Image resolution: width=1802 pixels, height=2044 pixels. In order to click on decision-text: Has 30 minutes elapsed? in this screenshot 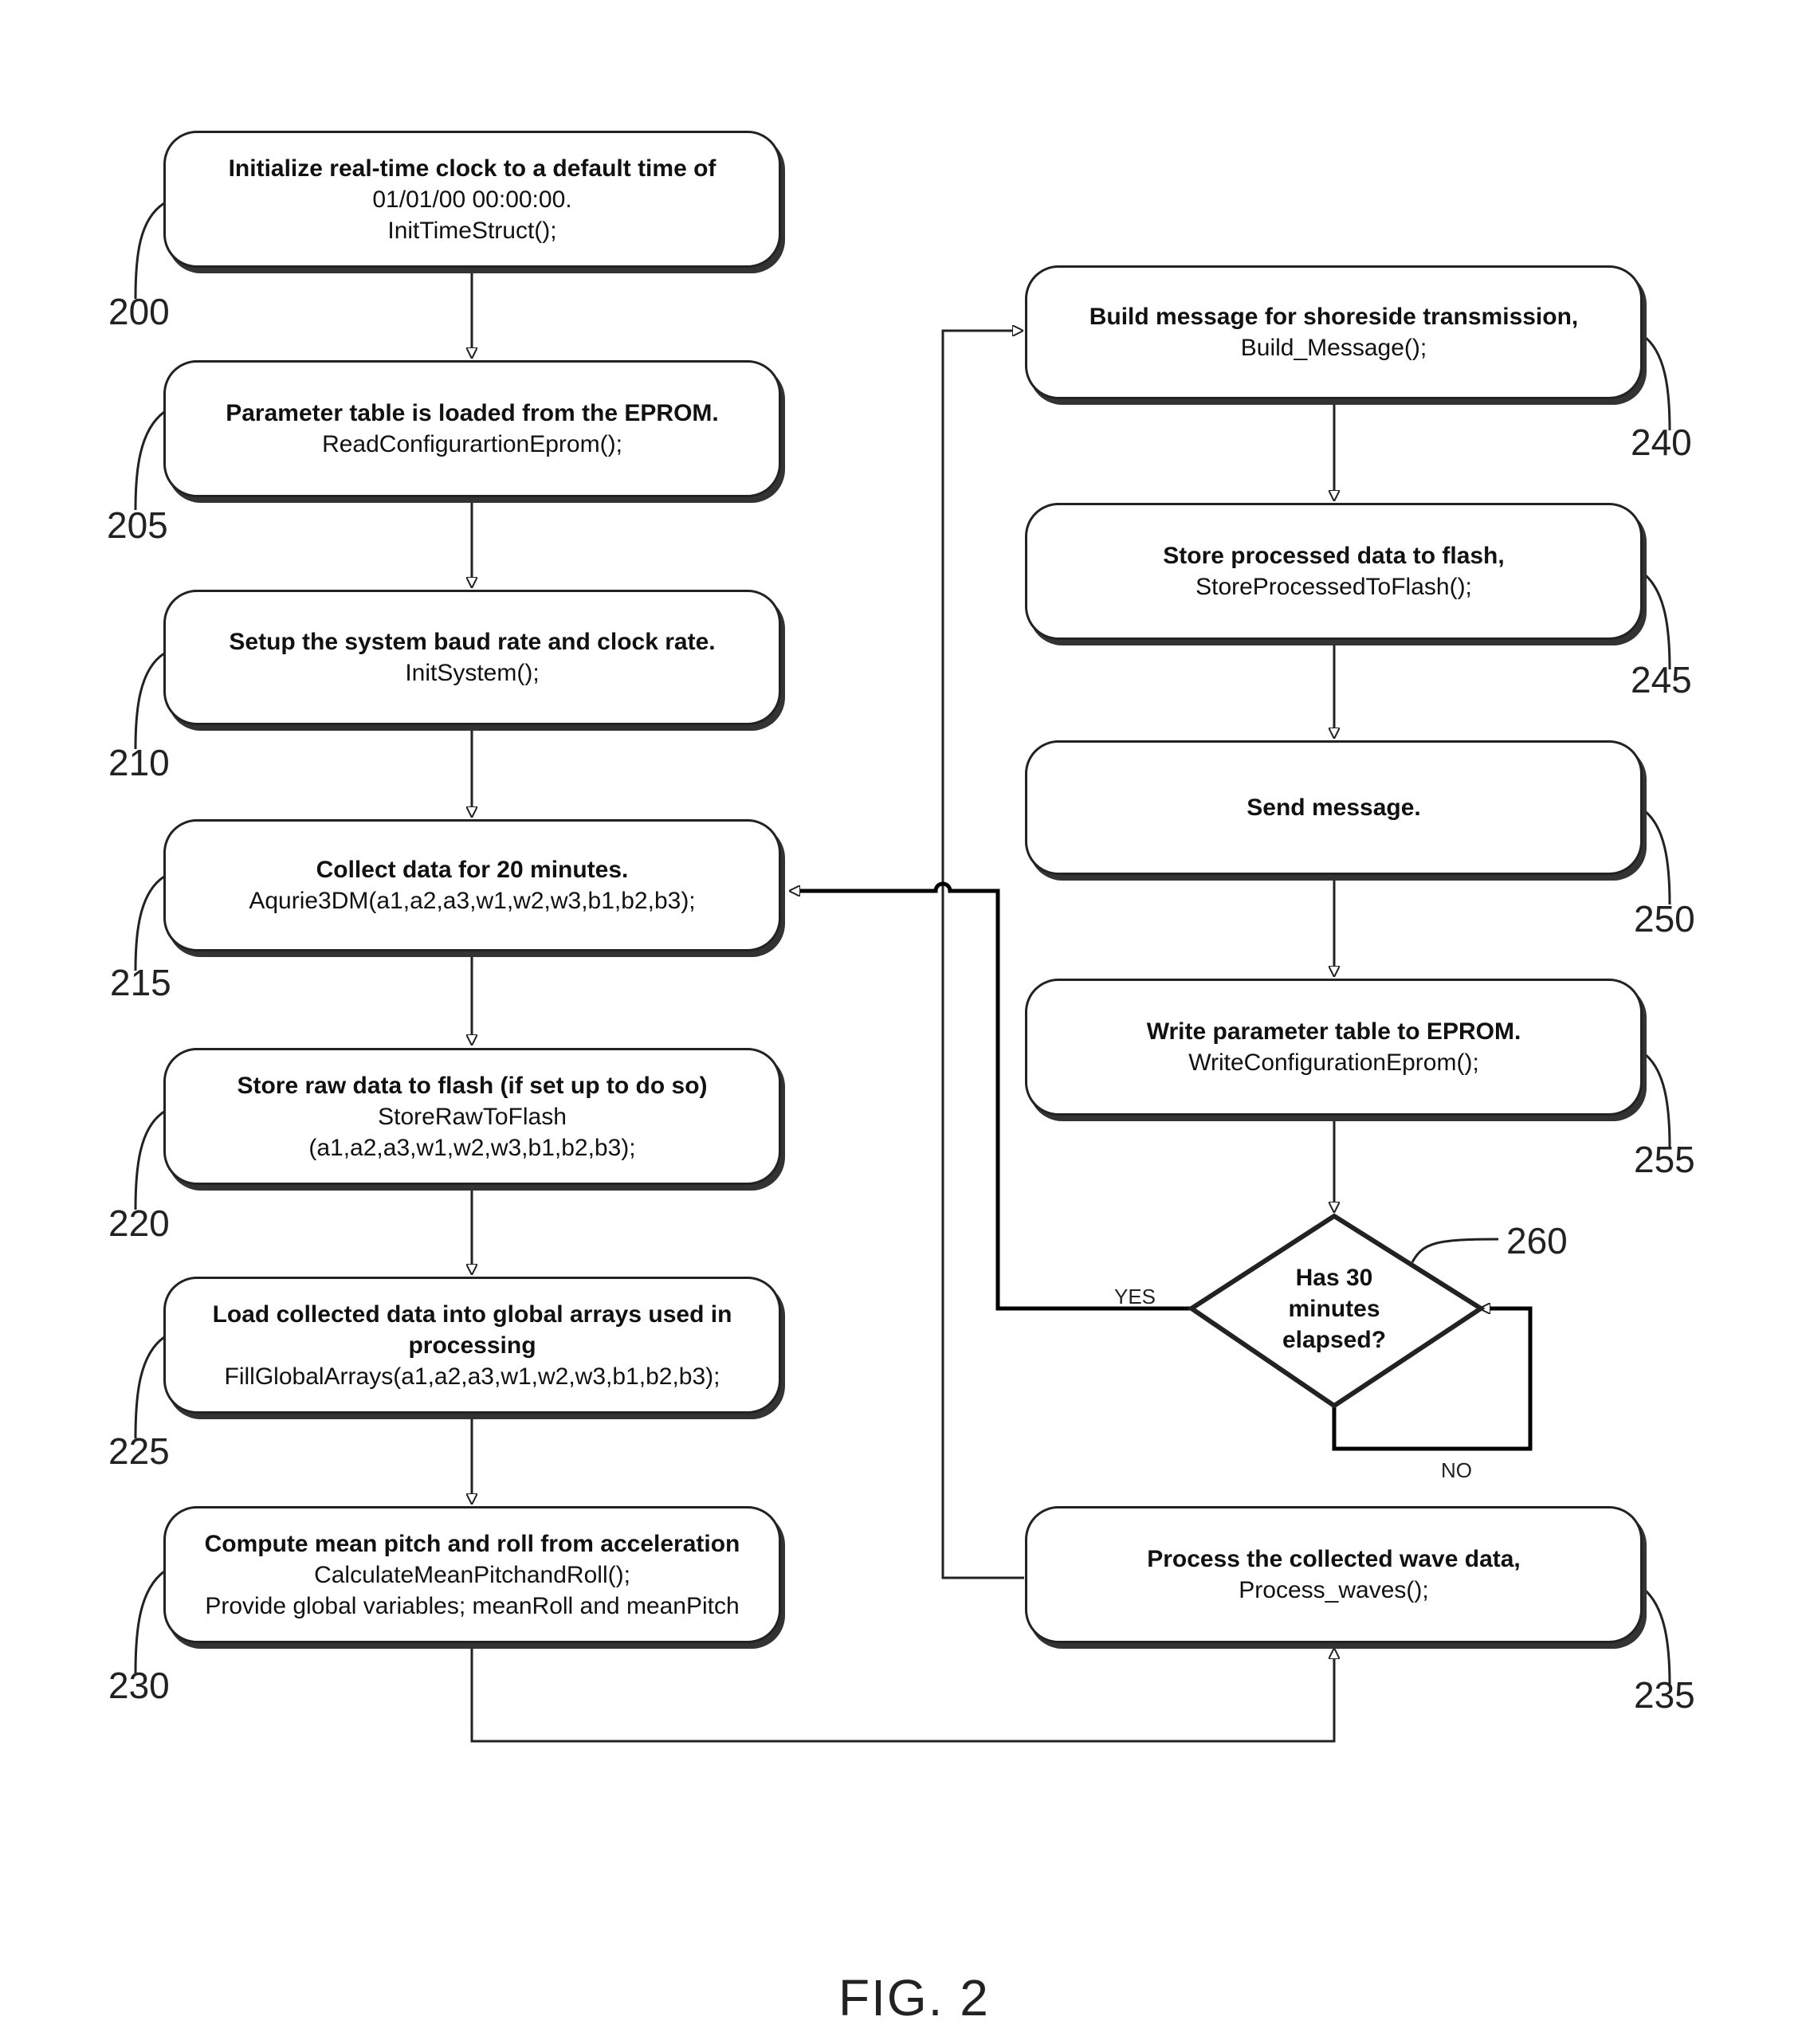, I will do `click(1334, 1308)`.